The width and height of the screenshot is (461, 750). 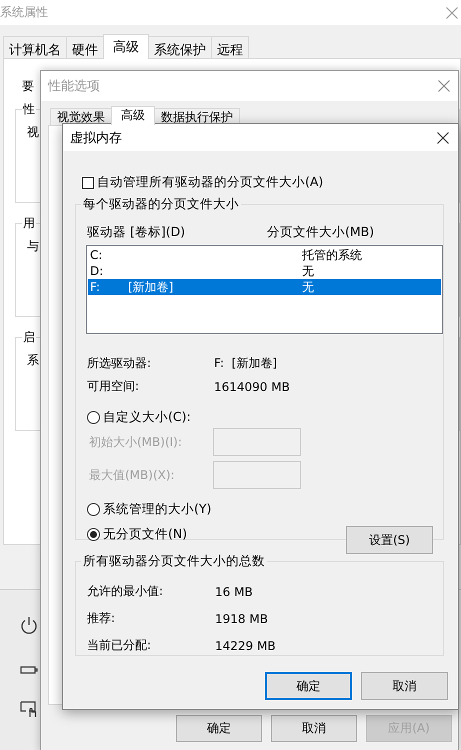 What do you see at coordinates (180, 47) in the screenshot?
I see `tab: 系统保护` at bounding box center [180, 47].